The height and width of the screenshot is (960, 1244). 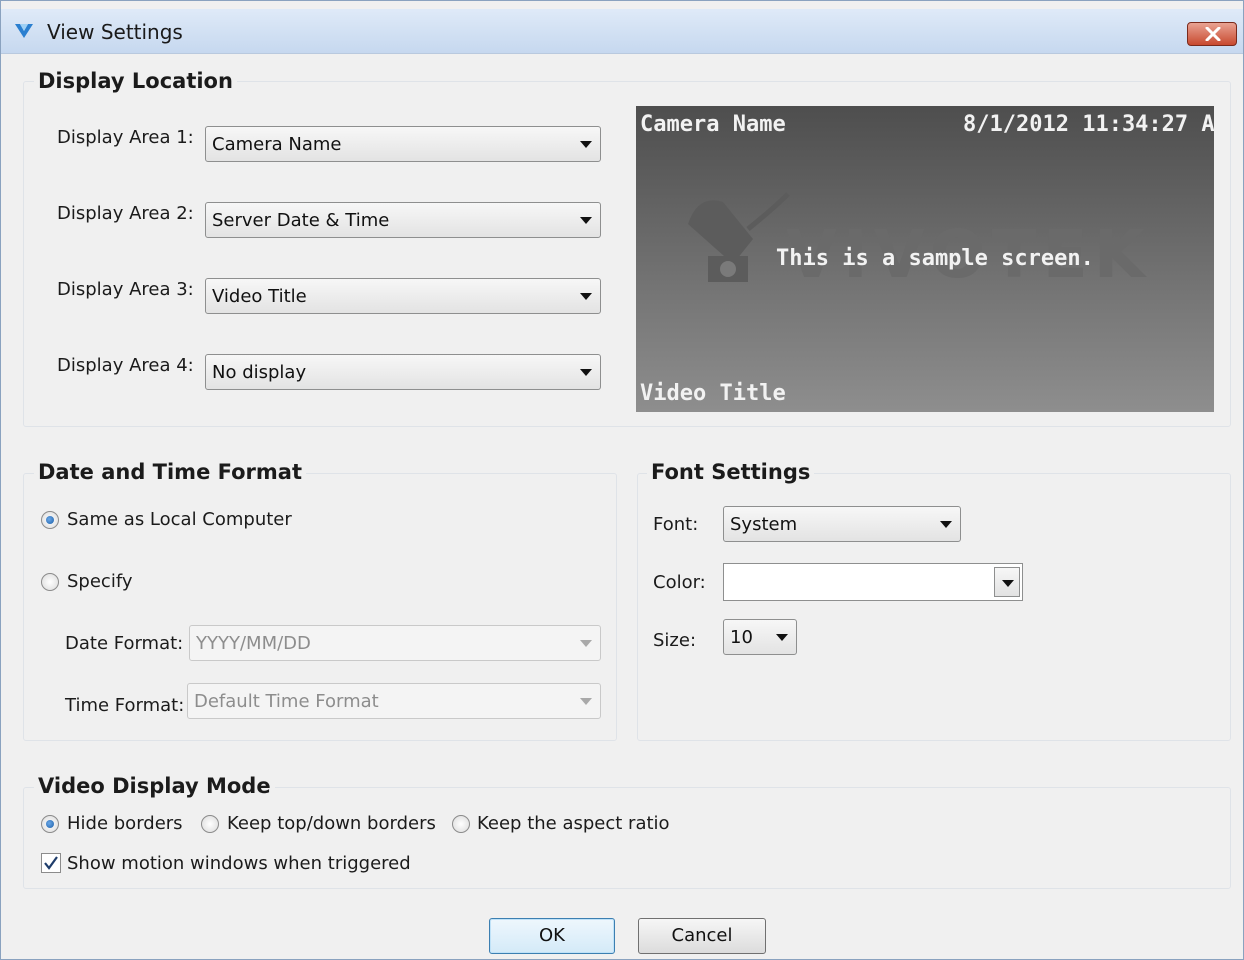 What do you see at coordinates (622, 31) in the screenshot?
I see `title-bar: View Settings` at bounding box center [622, 31].